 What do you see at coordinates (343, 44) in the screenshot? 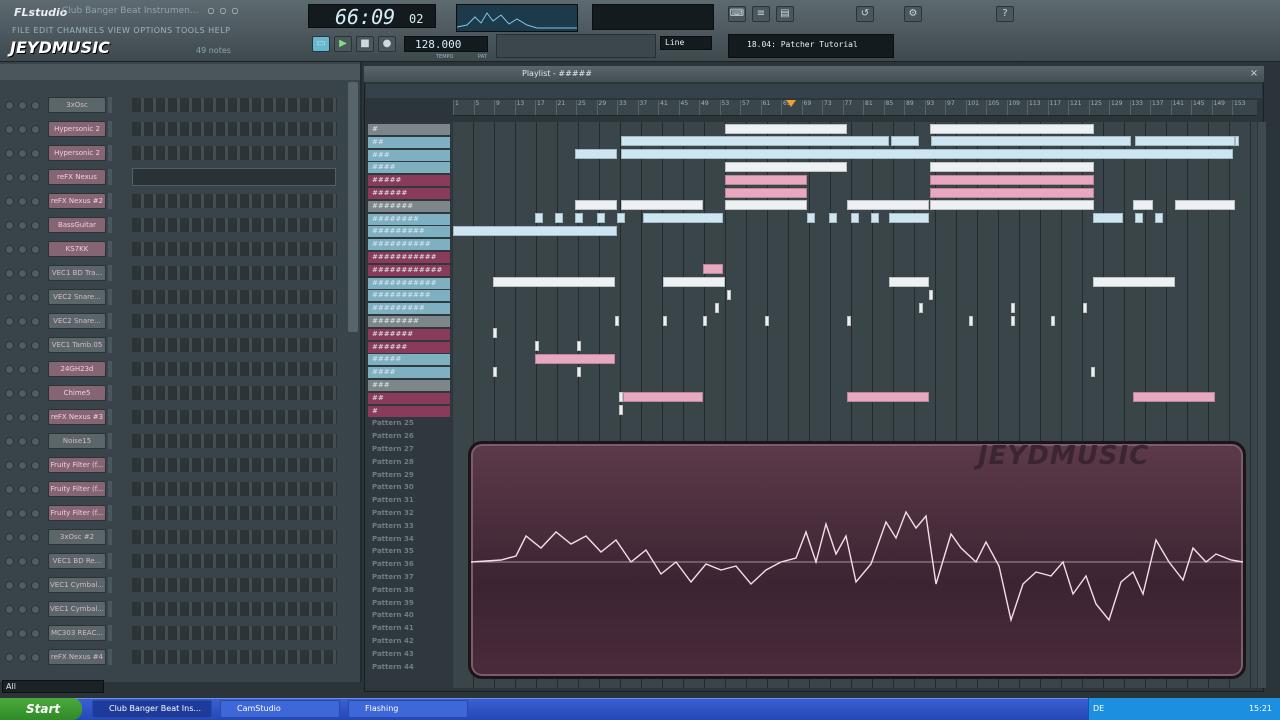
I see `play-icon: ▶` at bounding box center [343, 44].